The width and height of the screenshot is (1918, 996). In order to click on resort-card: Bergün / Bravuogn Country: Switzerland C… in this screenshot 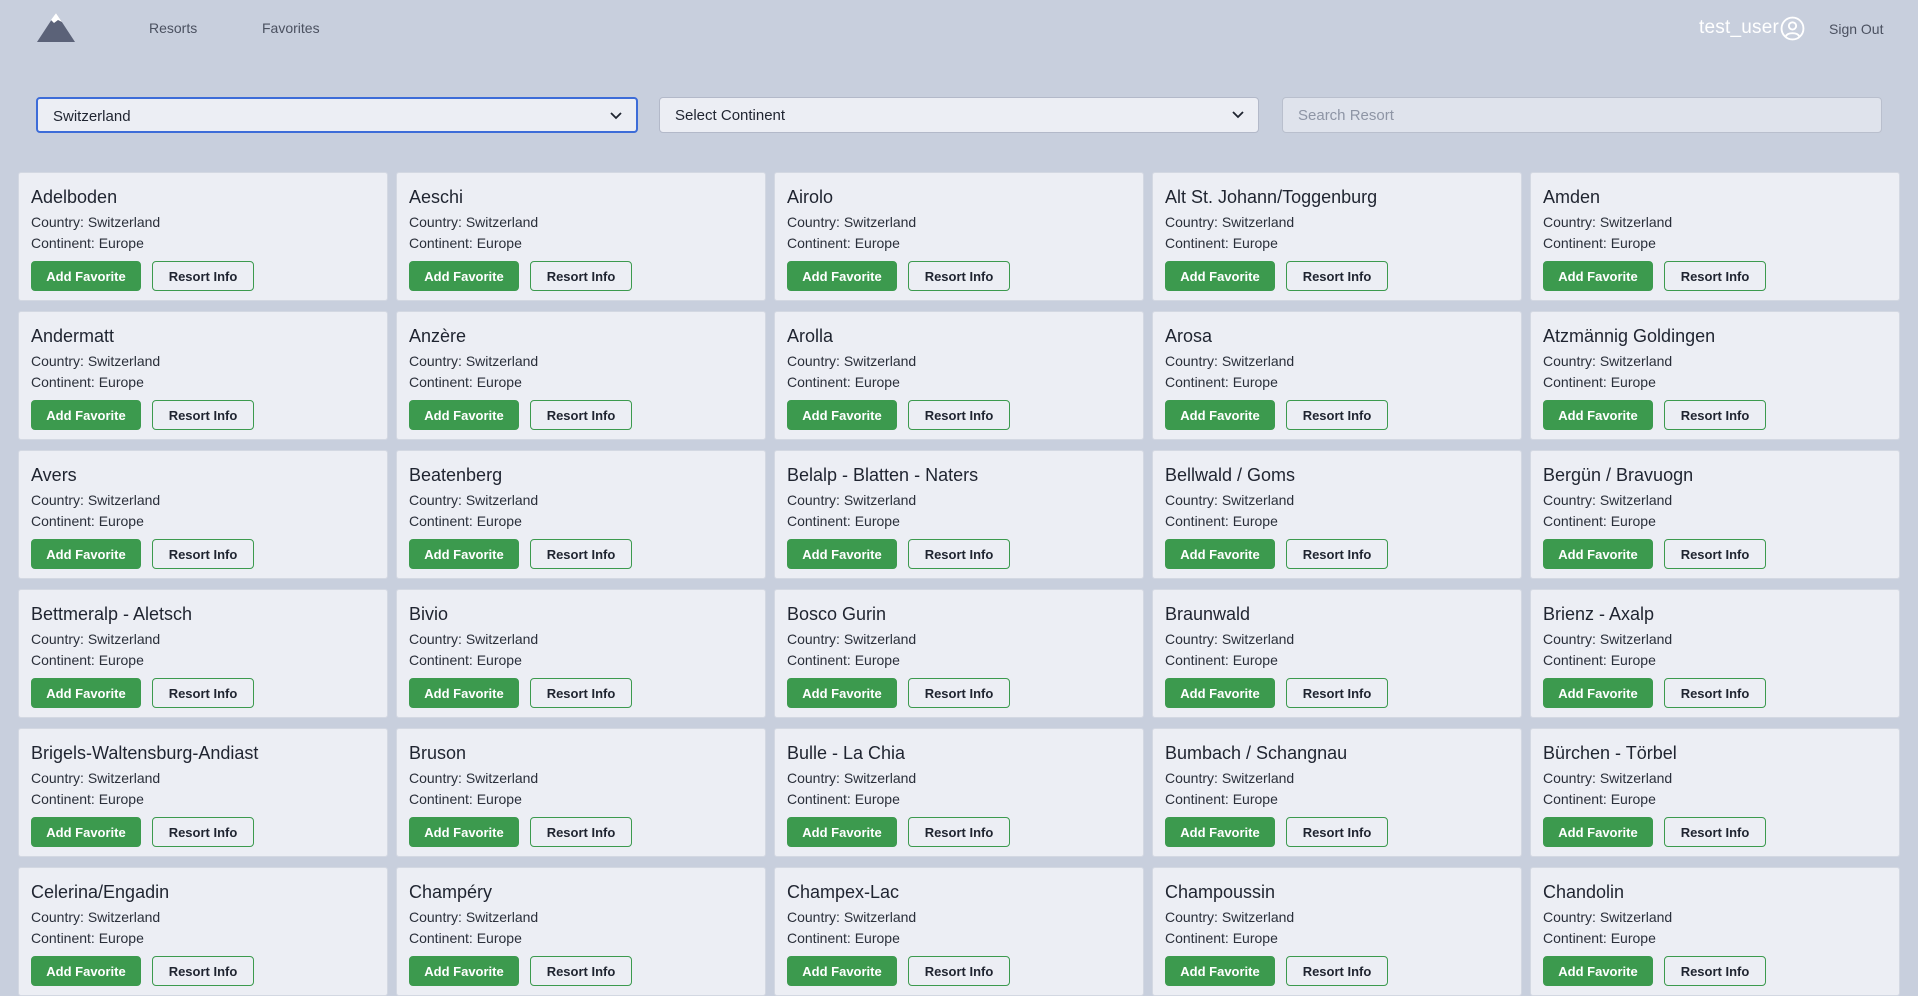, I will do `click(1715, 514)`.